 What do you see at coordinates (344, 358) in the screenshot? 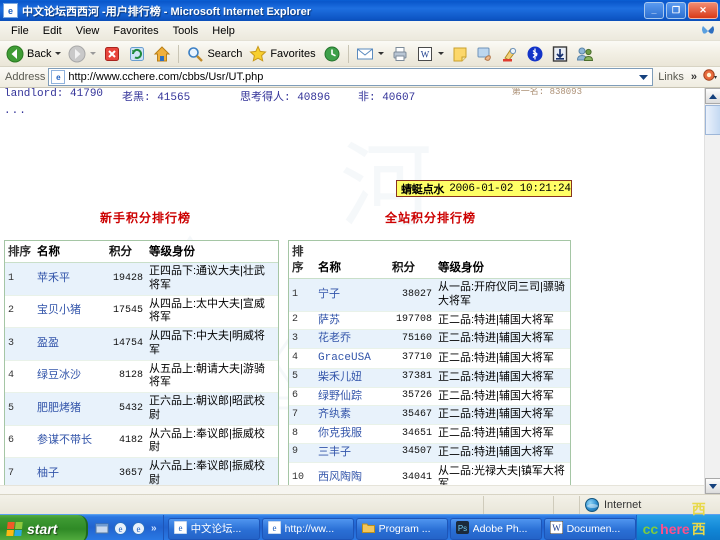
I see `user-profile-link: GraceUSA` at bounding box center [344, 358].